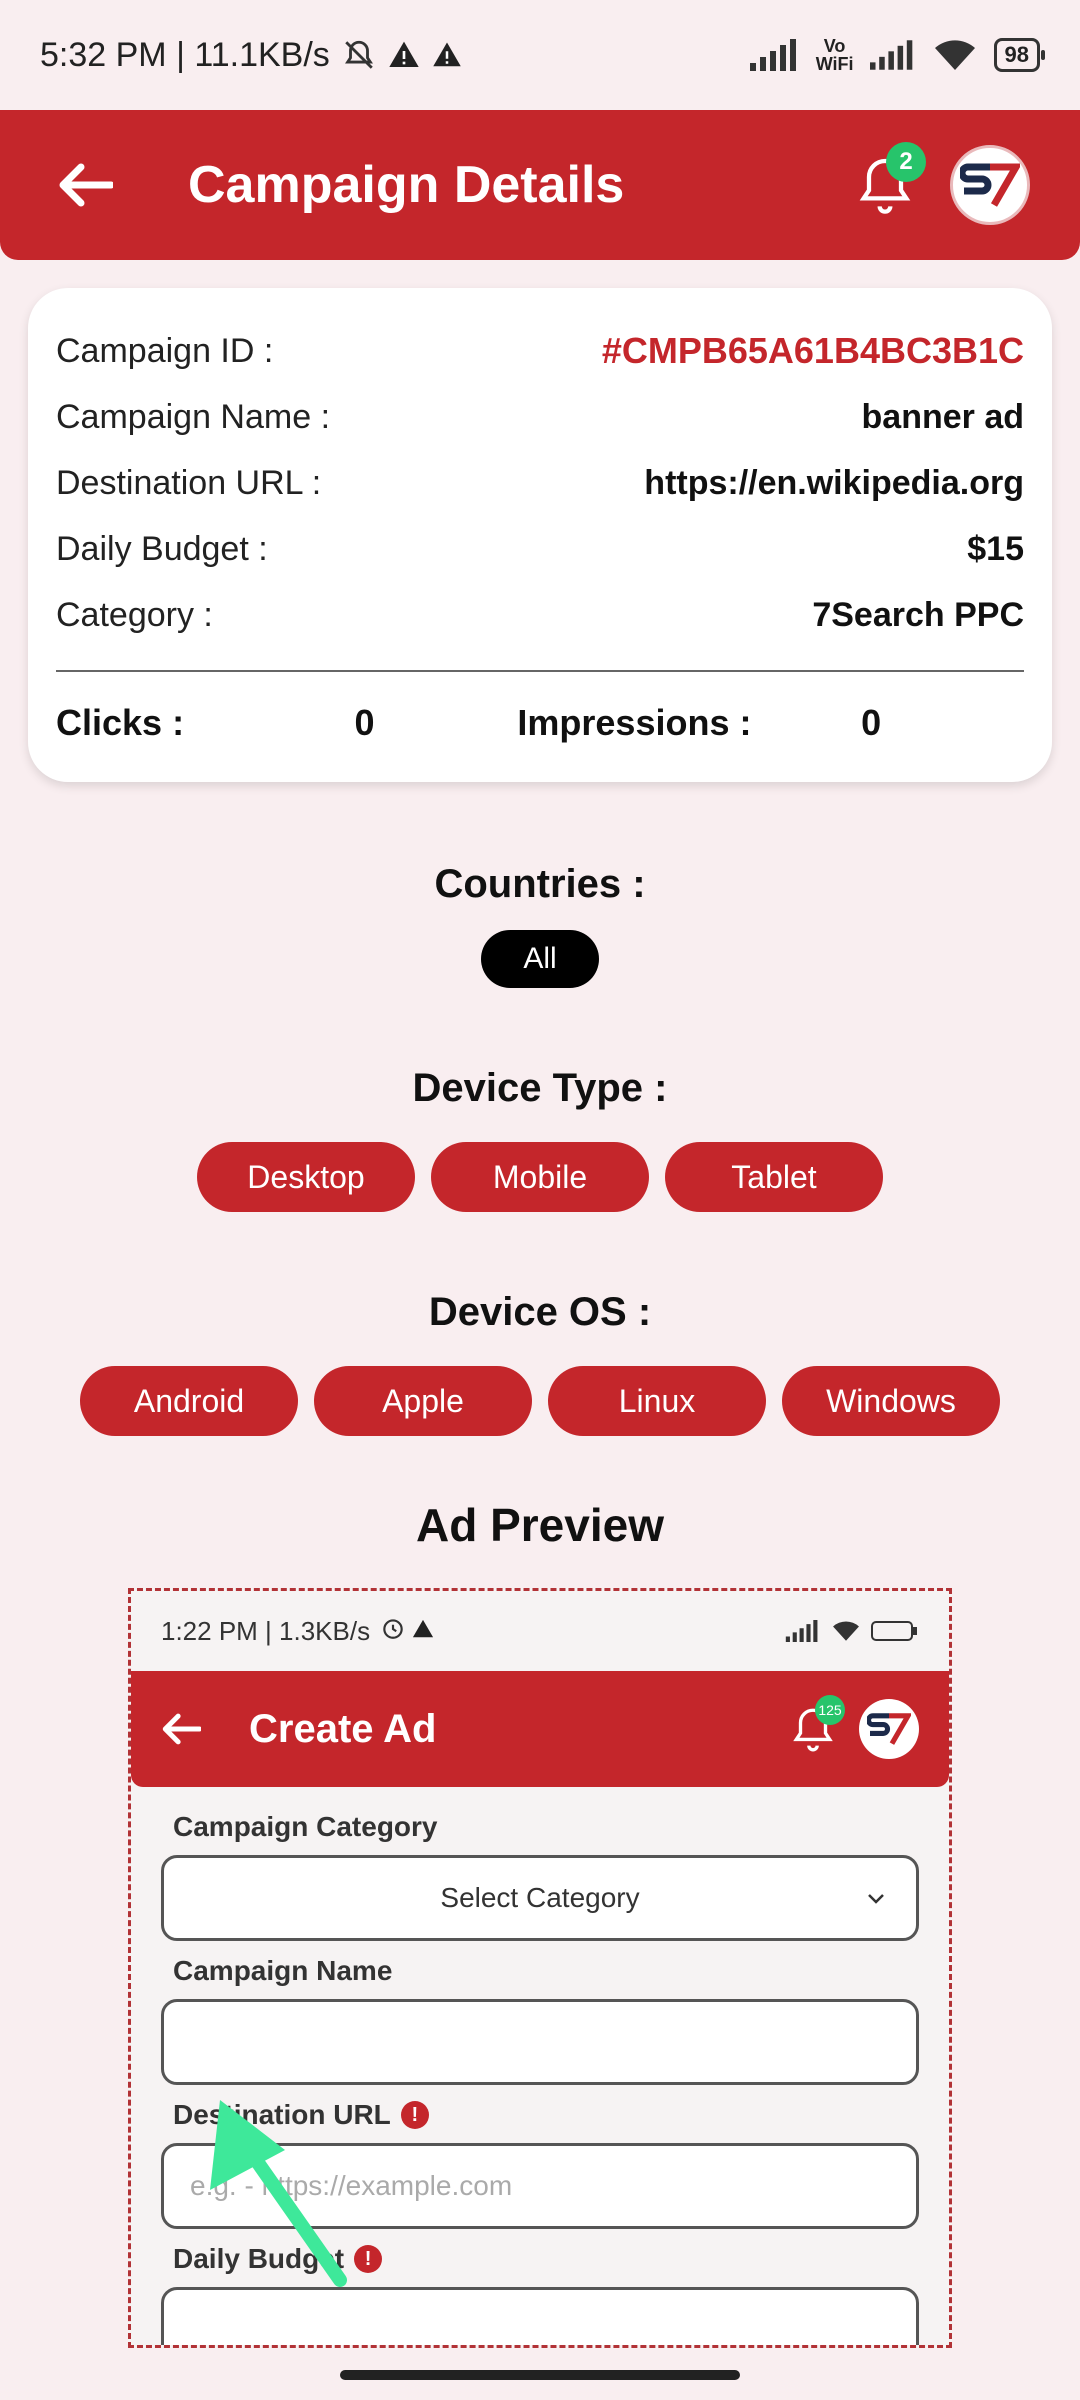 The width and height of the screenshot is (1080, 2400). What do you see at coordinates (540, 671) in the screenshot?
I see `divider` at bounding box center [540, 671].